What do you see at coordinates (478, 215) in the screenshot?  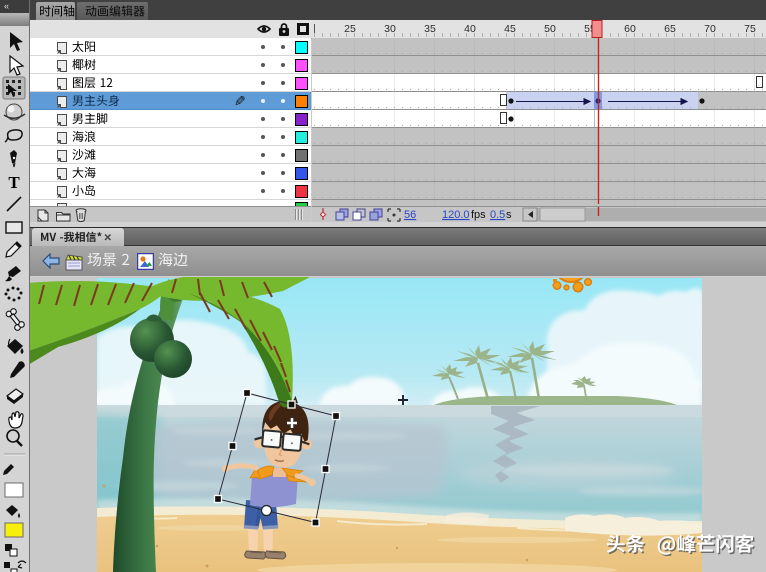 I see `svg-text: fps` at bounding box center [478, 215].